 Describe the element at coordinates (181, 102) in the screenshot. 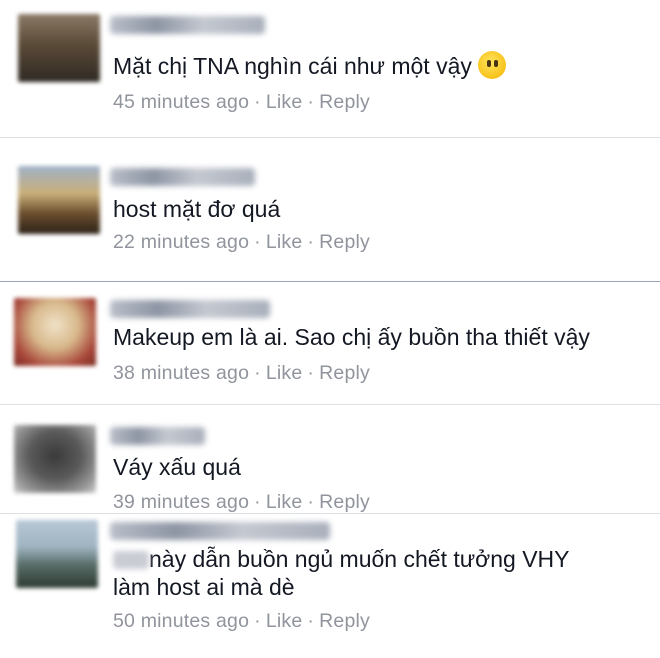

I see `comment-timestamp: 45 minutes ago` at that location.